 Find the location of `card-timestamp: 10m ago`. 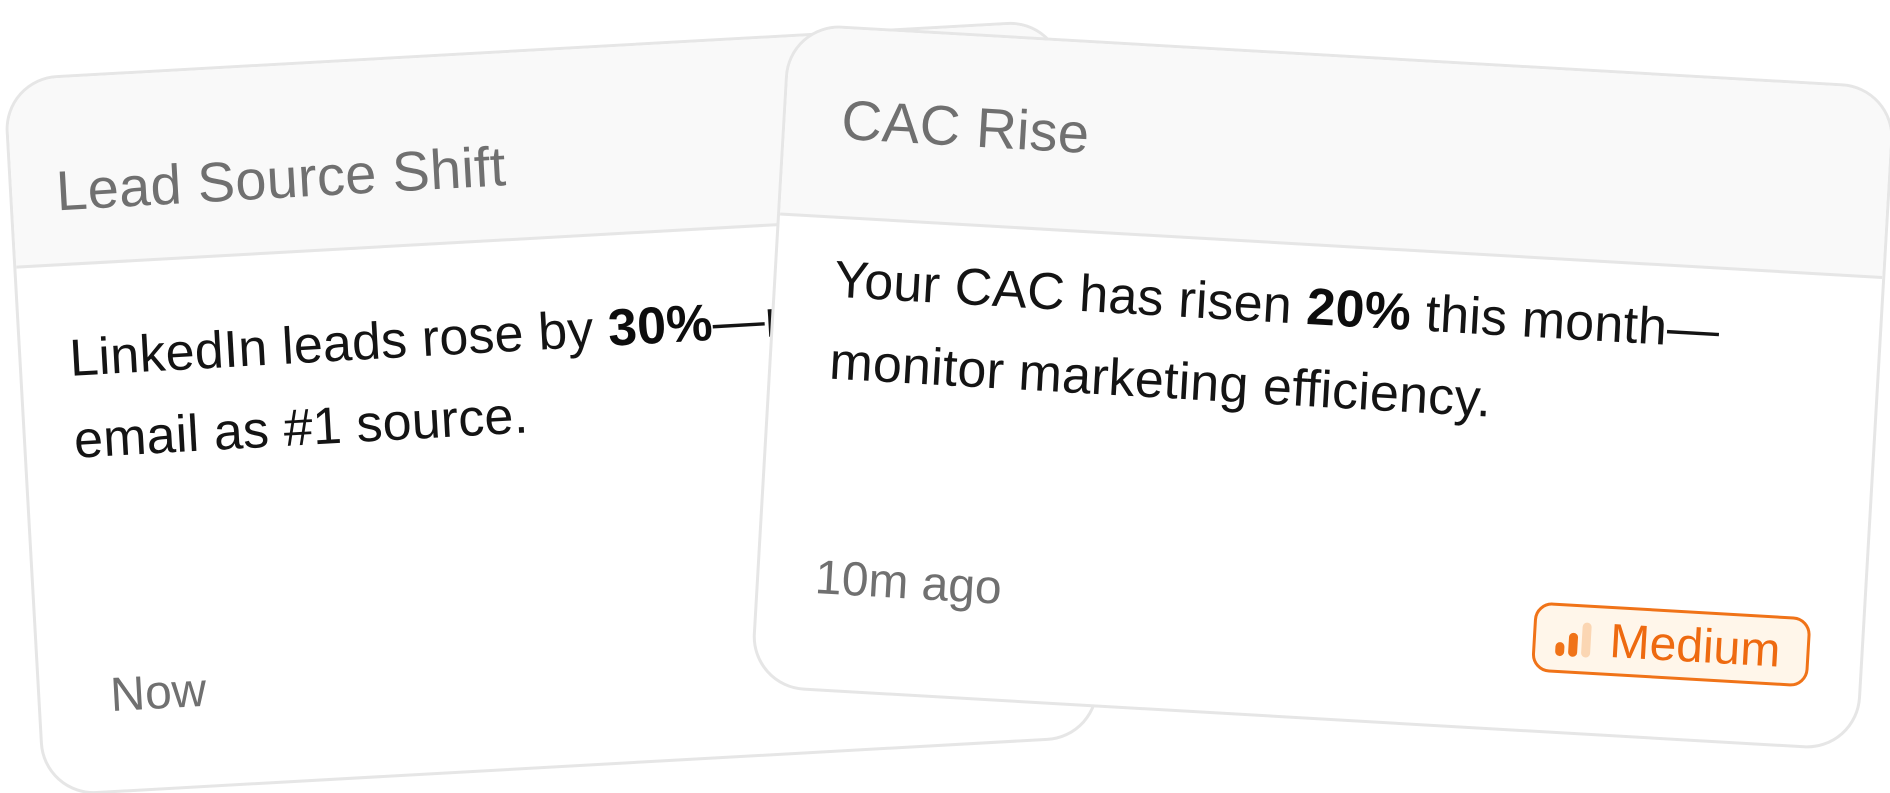

card-timestamp: 10m ago is located at coordinates (908, 583).